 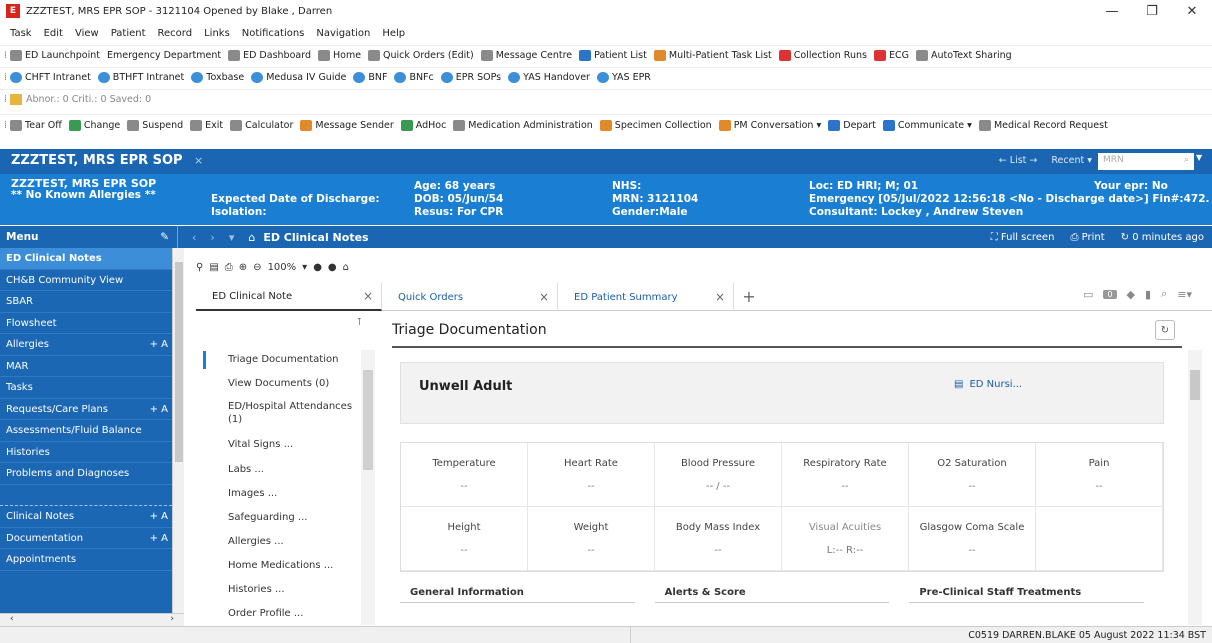 I want to click on close-patient-icon: ×, so click(x=198, y=160).